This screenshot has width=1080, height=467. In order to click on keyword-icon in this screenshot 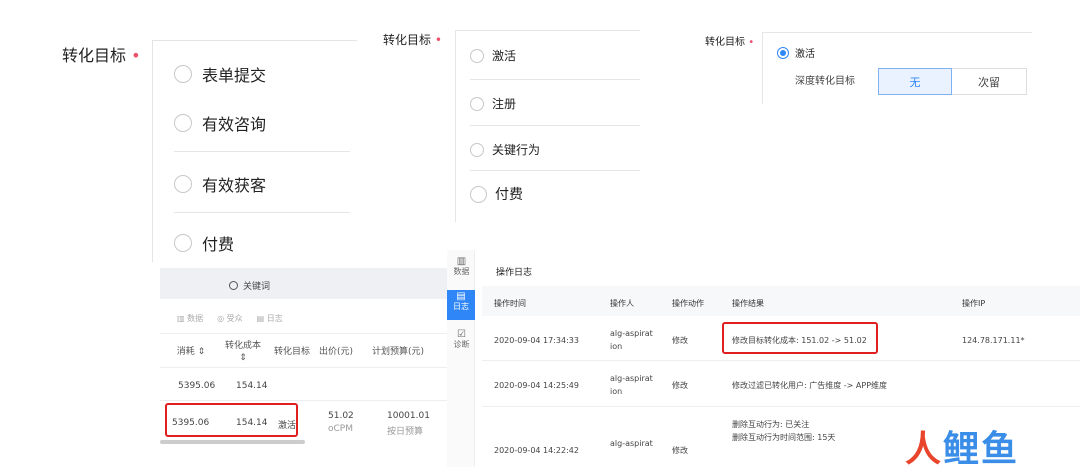, I will do `click(233, 285)`.